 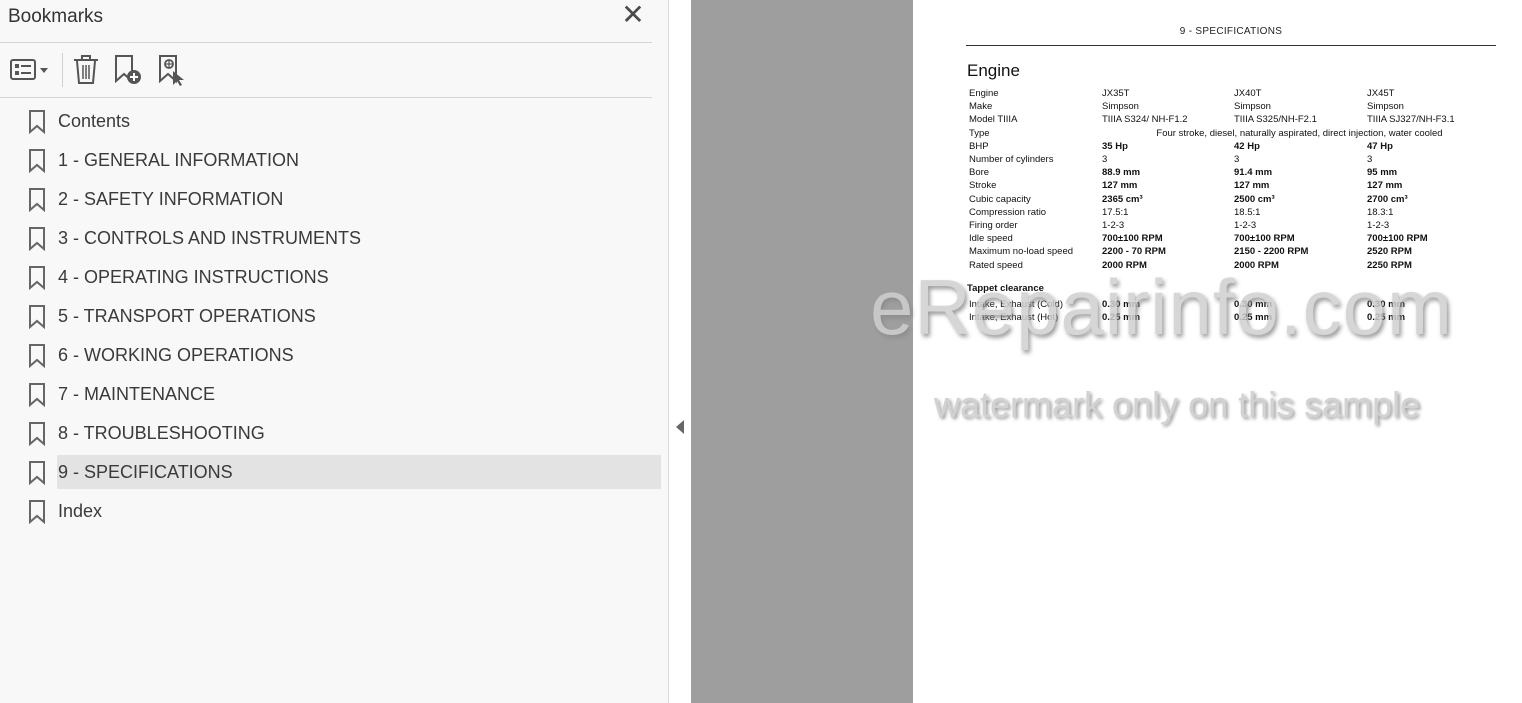 What do you see at coordinates (1134, 252) in the screenshot?
I see `spec-value: 2200 - 70 RPM` at bounding box center [1134, 252].